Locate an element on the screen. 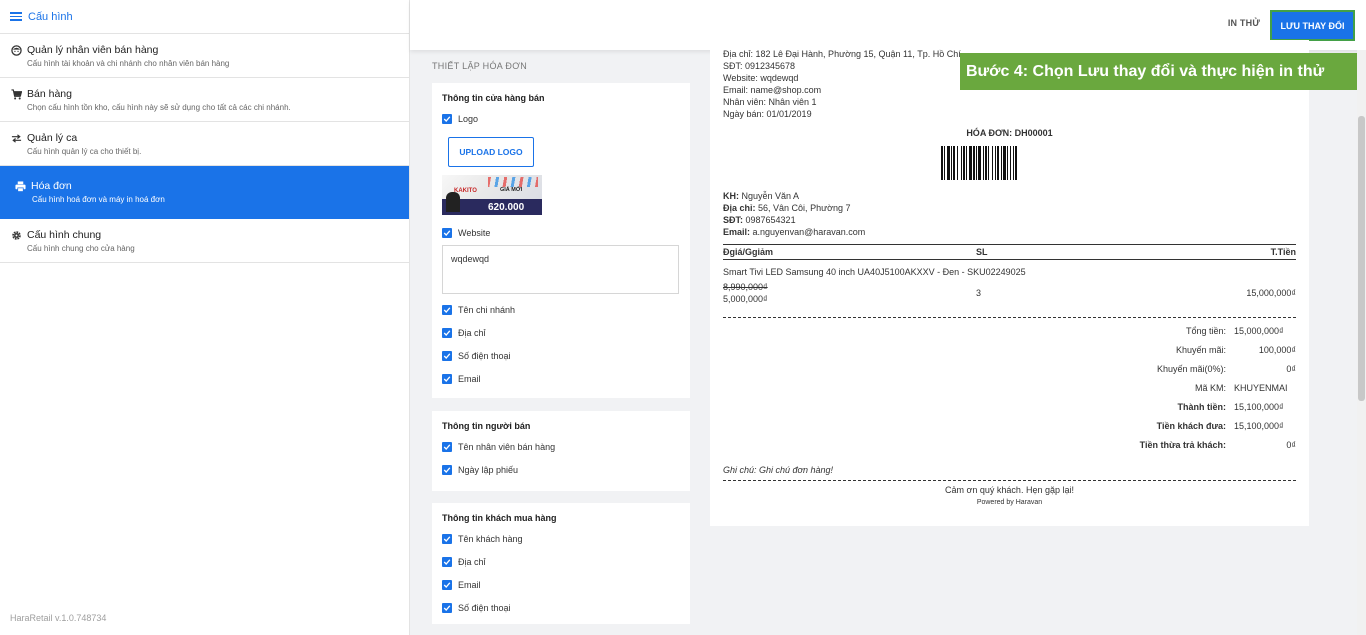 The width and height of the screenshot is (1366, 635). store-phone-checkbox: Số điện thoại is located at coordinates (561, 356).